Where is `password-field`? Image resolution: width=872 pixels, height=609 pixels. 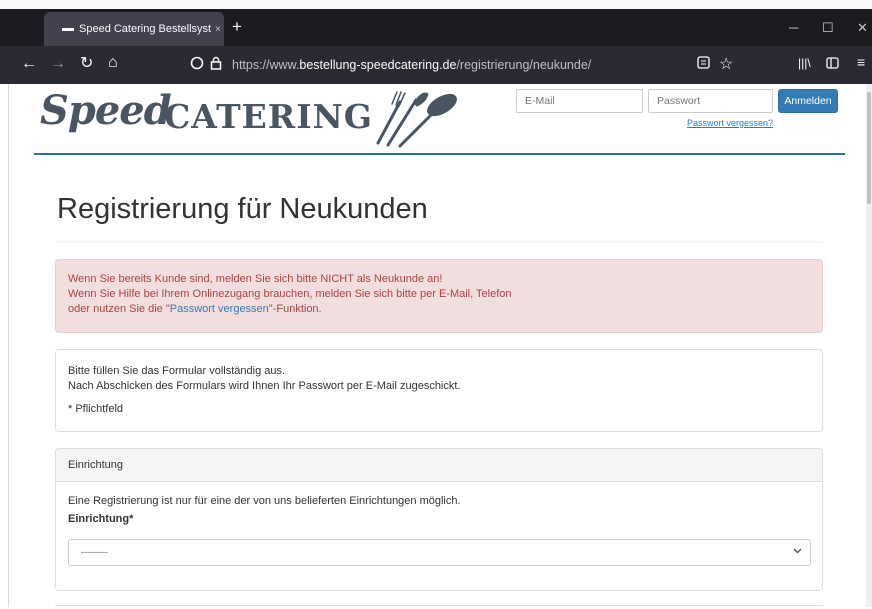
password-field is located at coordinates (710, 101).